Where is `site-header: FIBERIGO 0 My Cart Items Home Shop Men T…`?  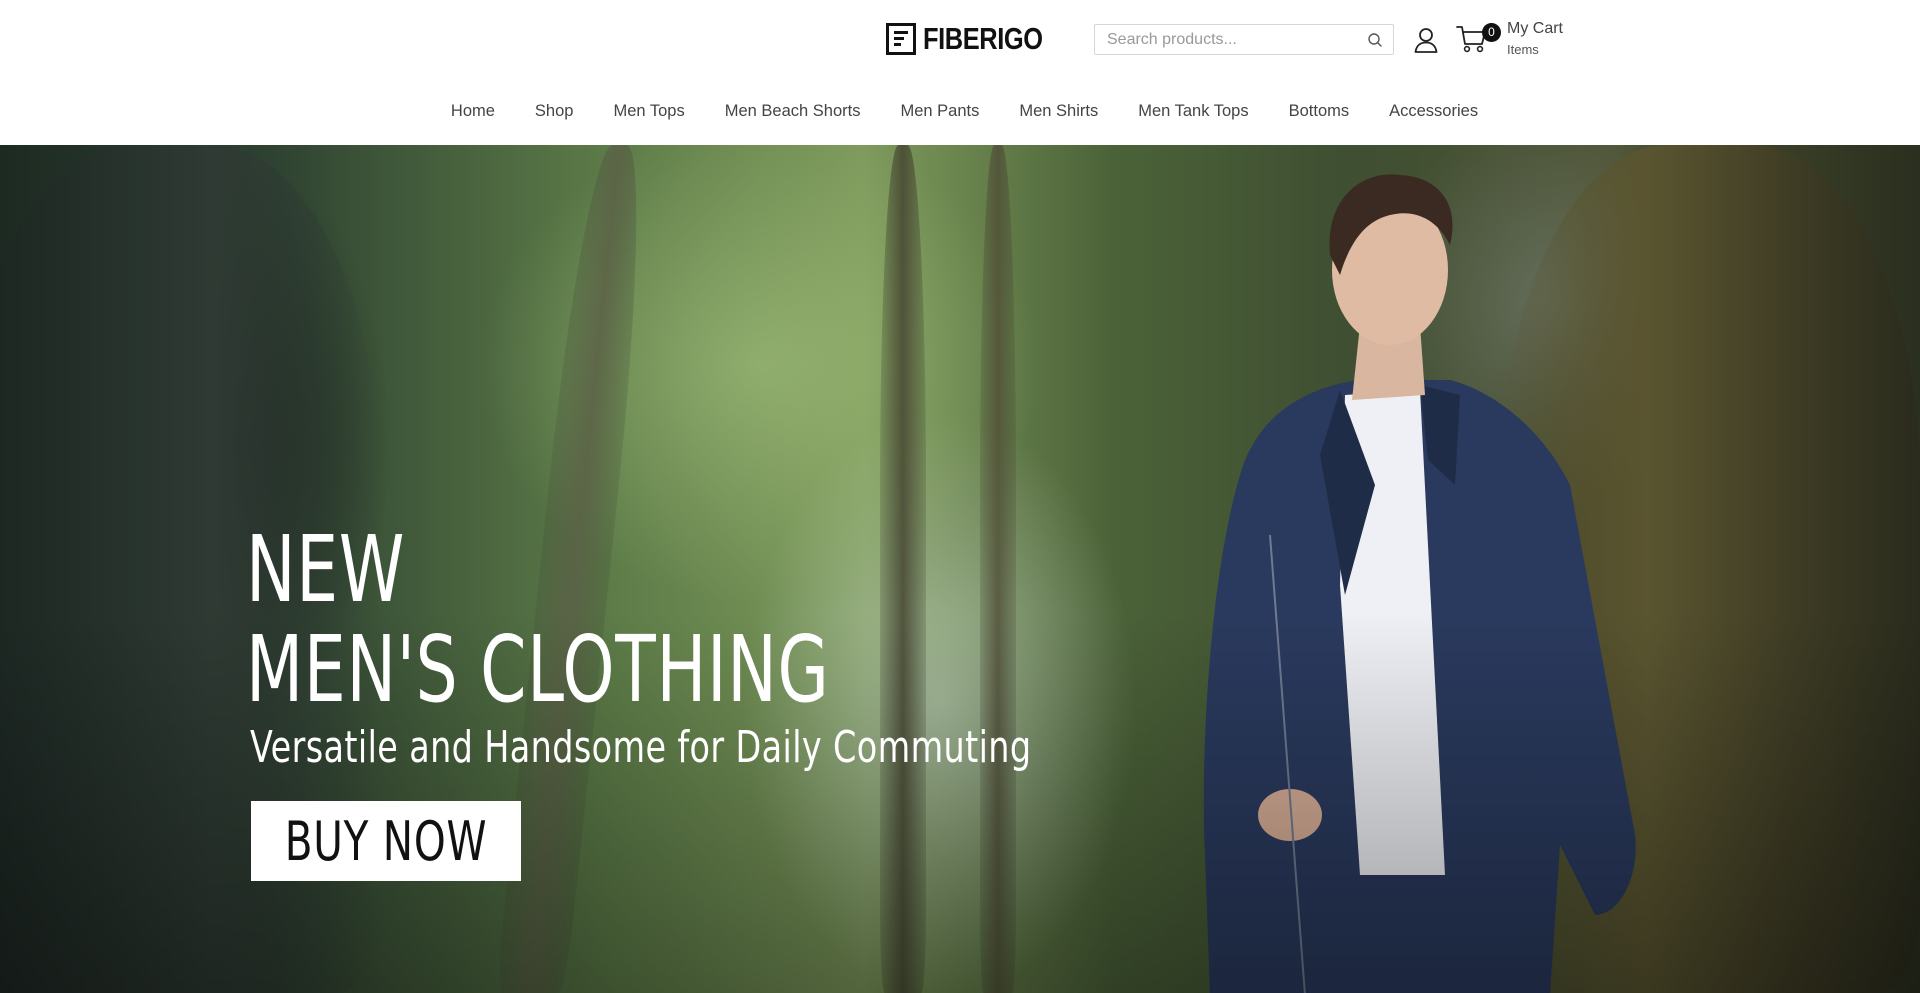
site-header: FIBERIGO 0 My Cart Items Home Shop Men T… is located at coordinates (960, 72).